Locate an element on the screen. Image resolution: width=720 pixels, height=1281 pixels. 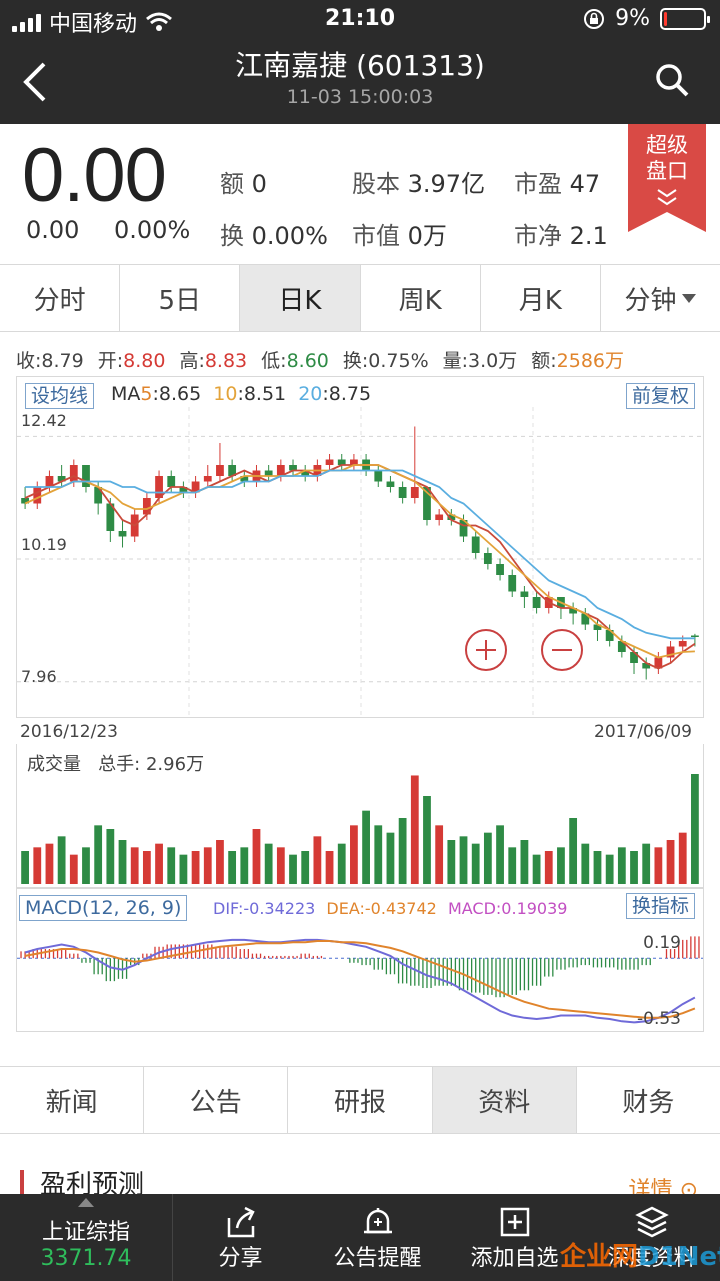
y-axis-high: 12.42 is located at coordinates (44, 420).